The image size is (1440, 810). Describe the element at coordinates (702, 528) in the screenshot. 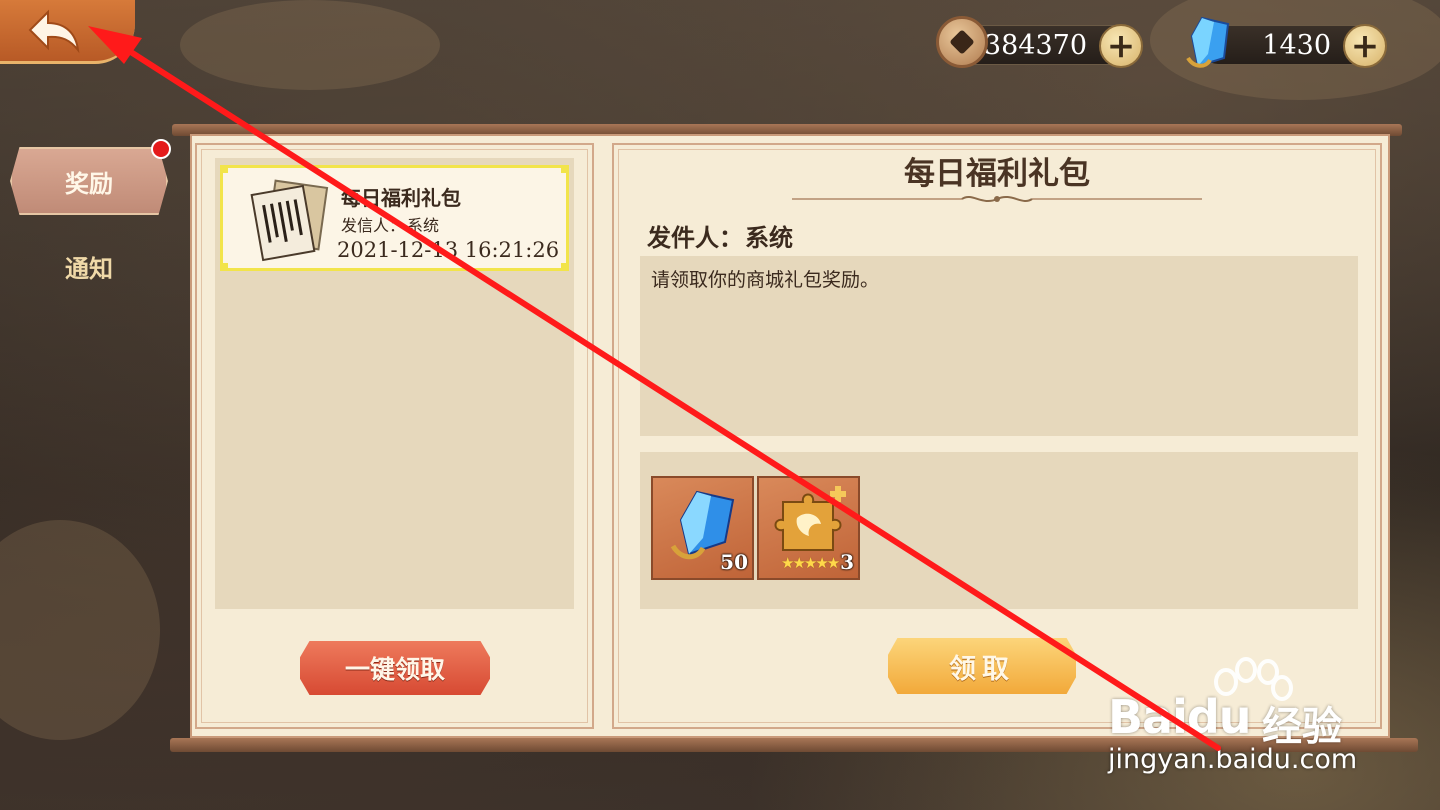

I see `reward-item-crystal: 50` at that location.